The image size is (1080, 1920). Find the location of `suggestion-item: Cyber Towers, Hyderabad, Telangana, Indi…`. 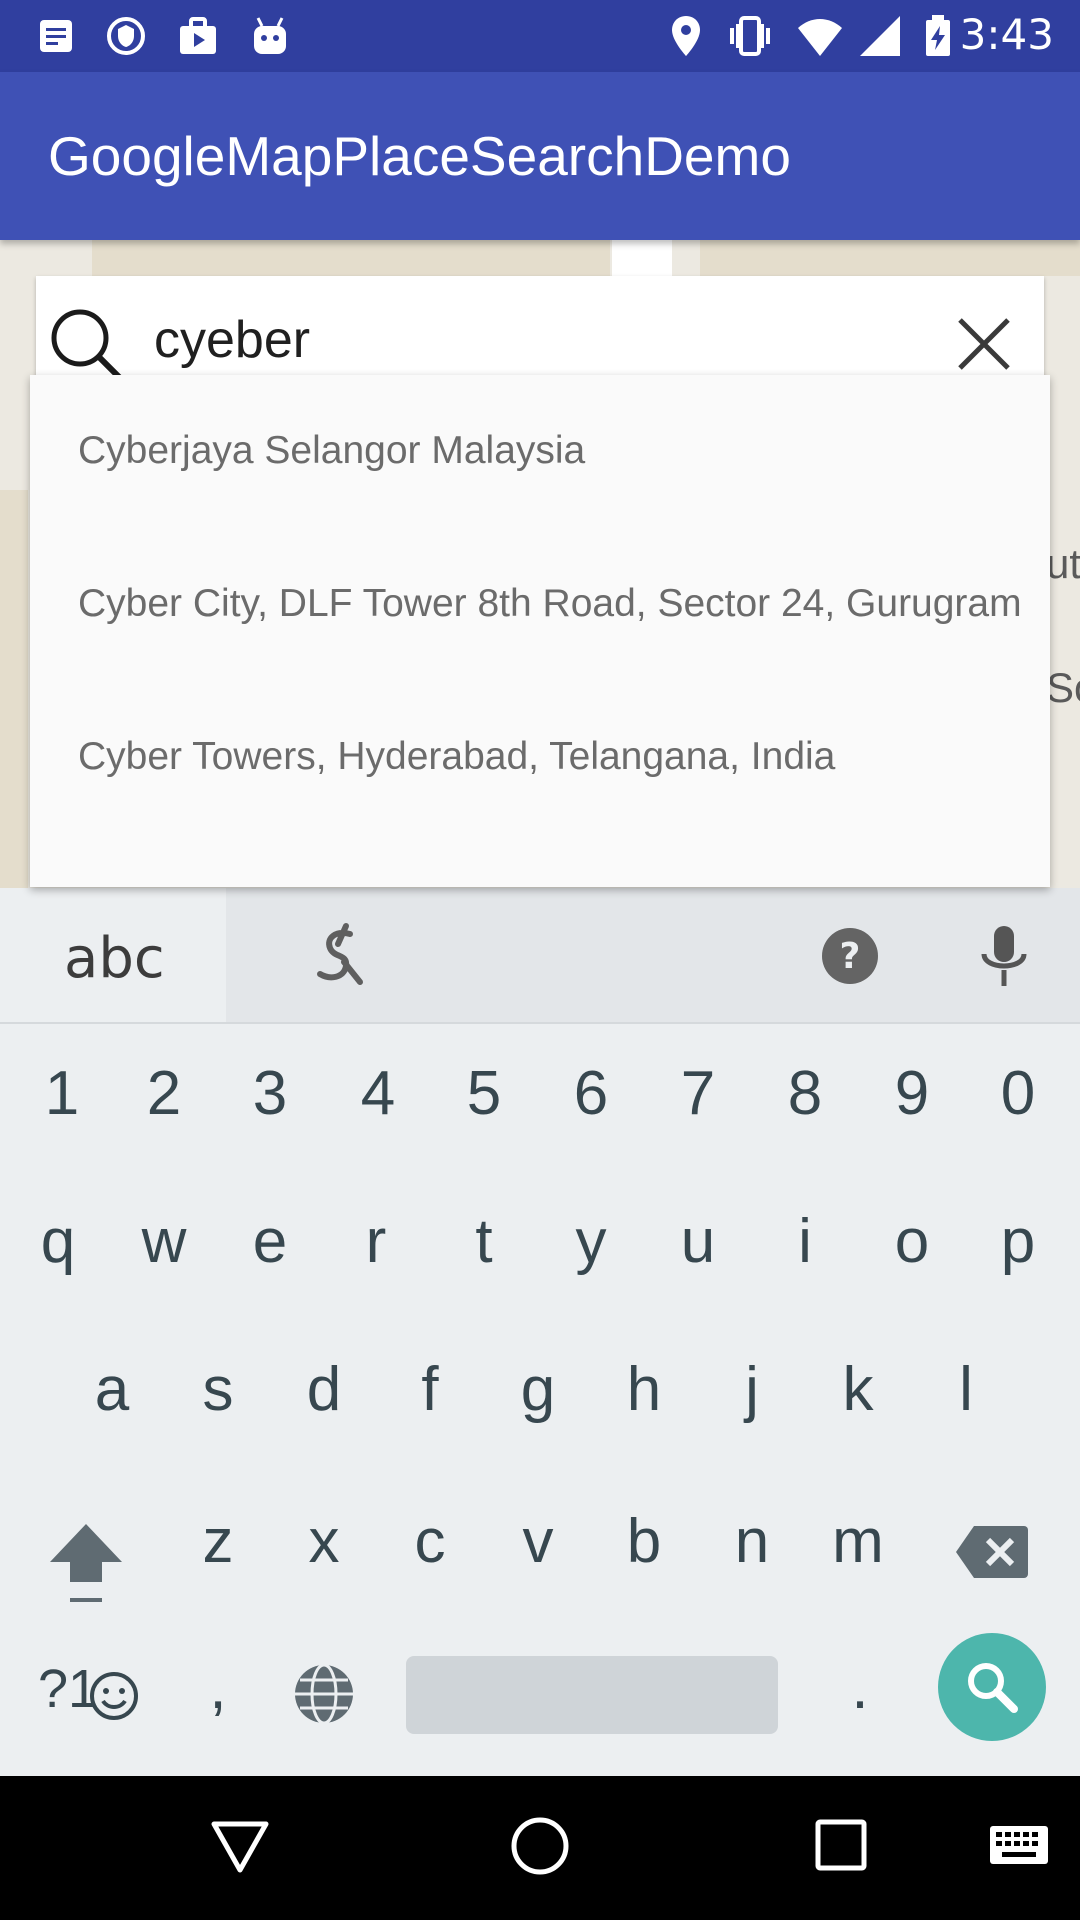

suggestion-item: Cyber Towers, Hyderabad, Telangana, Indi… is located at coordinates (558, 757).